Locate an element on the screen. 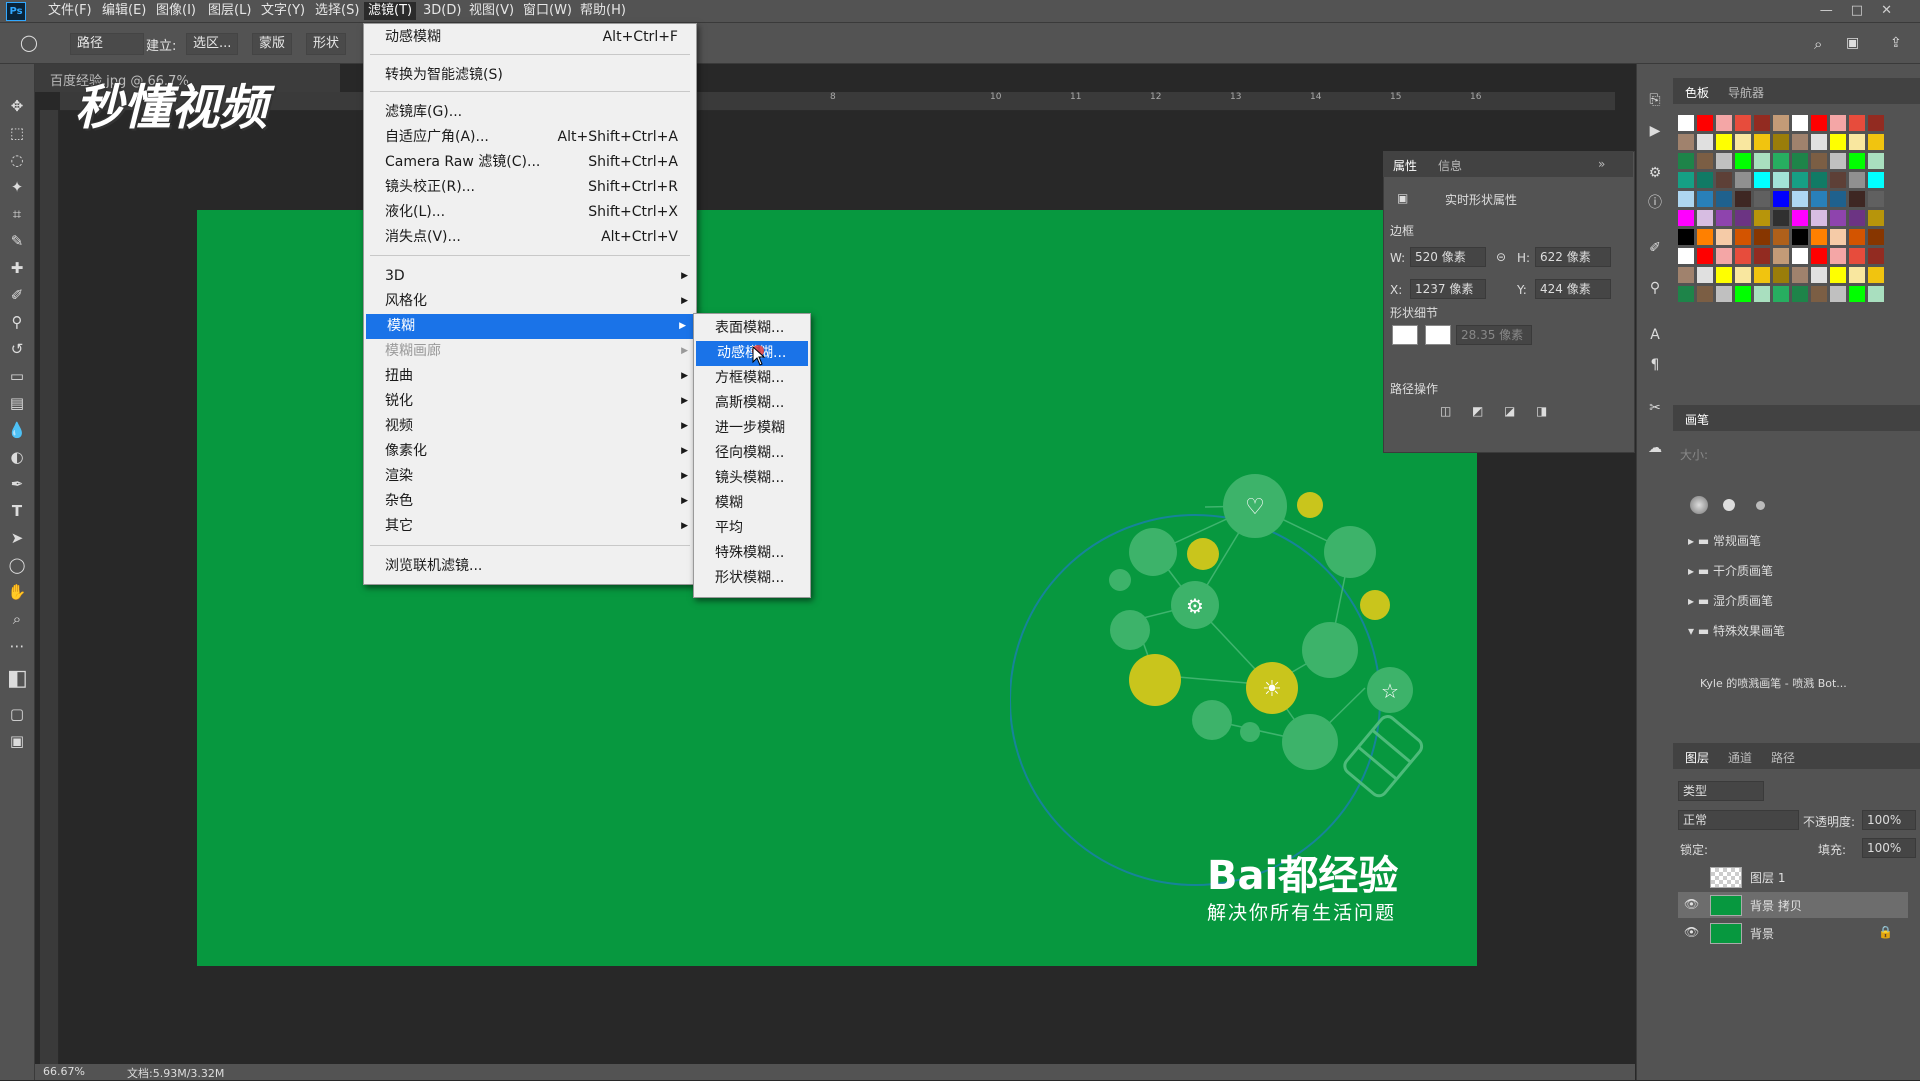  menu-3d: 3D(D) is located at coordinates (442, 11).